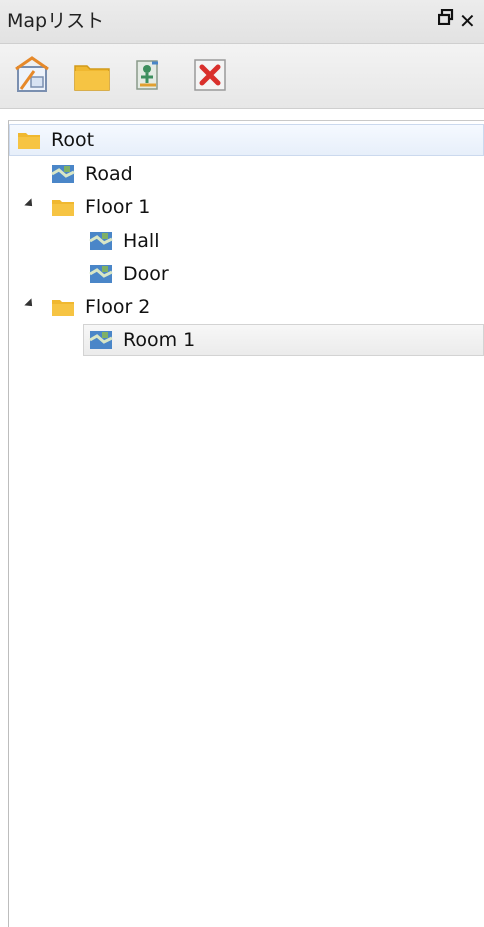  Describe the element at coordinates (146, 274) in the screenshot. I see `tree-item-label: Door` at that location.